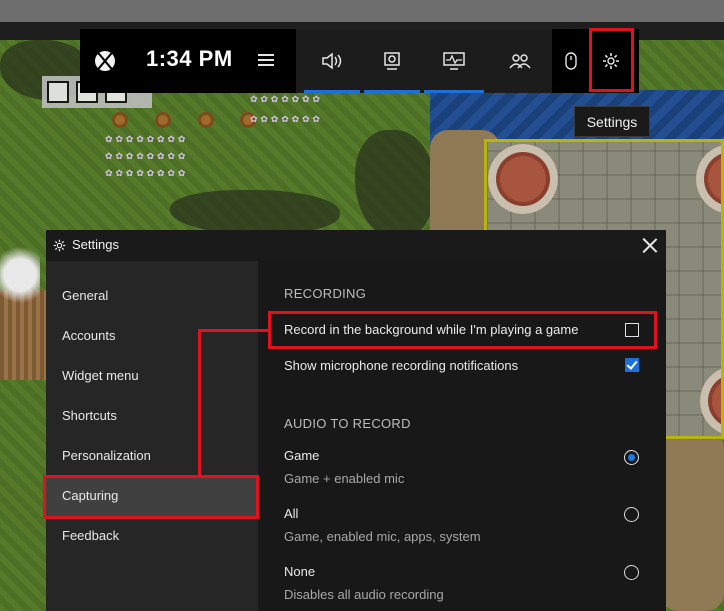 The width and height of the screenshot is (724, 611). I want to click on mouse-icon, so click(571, 61).